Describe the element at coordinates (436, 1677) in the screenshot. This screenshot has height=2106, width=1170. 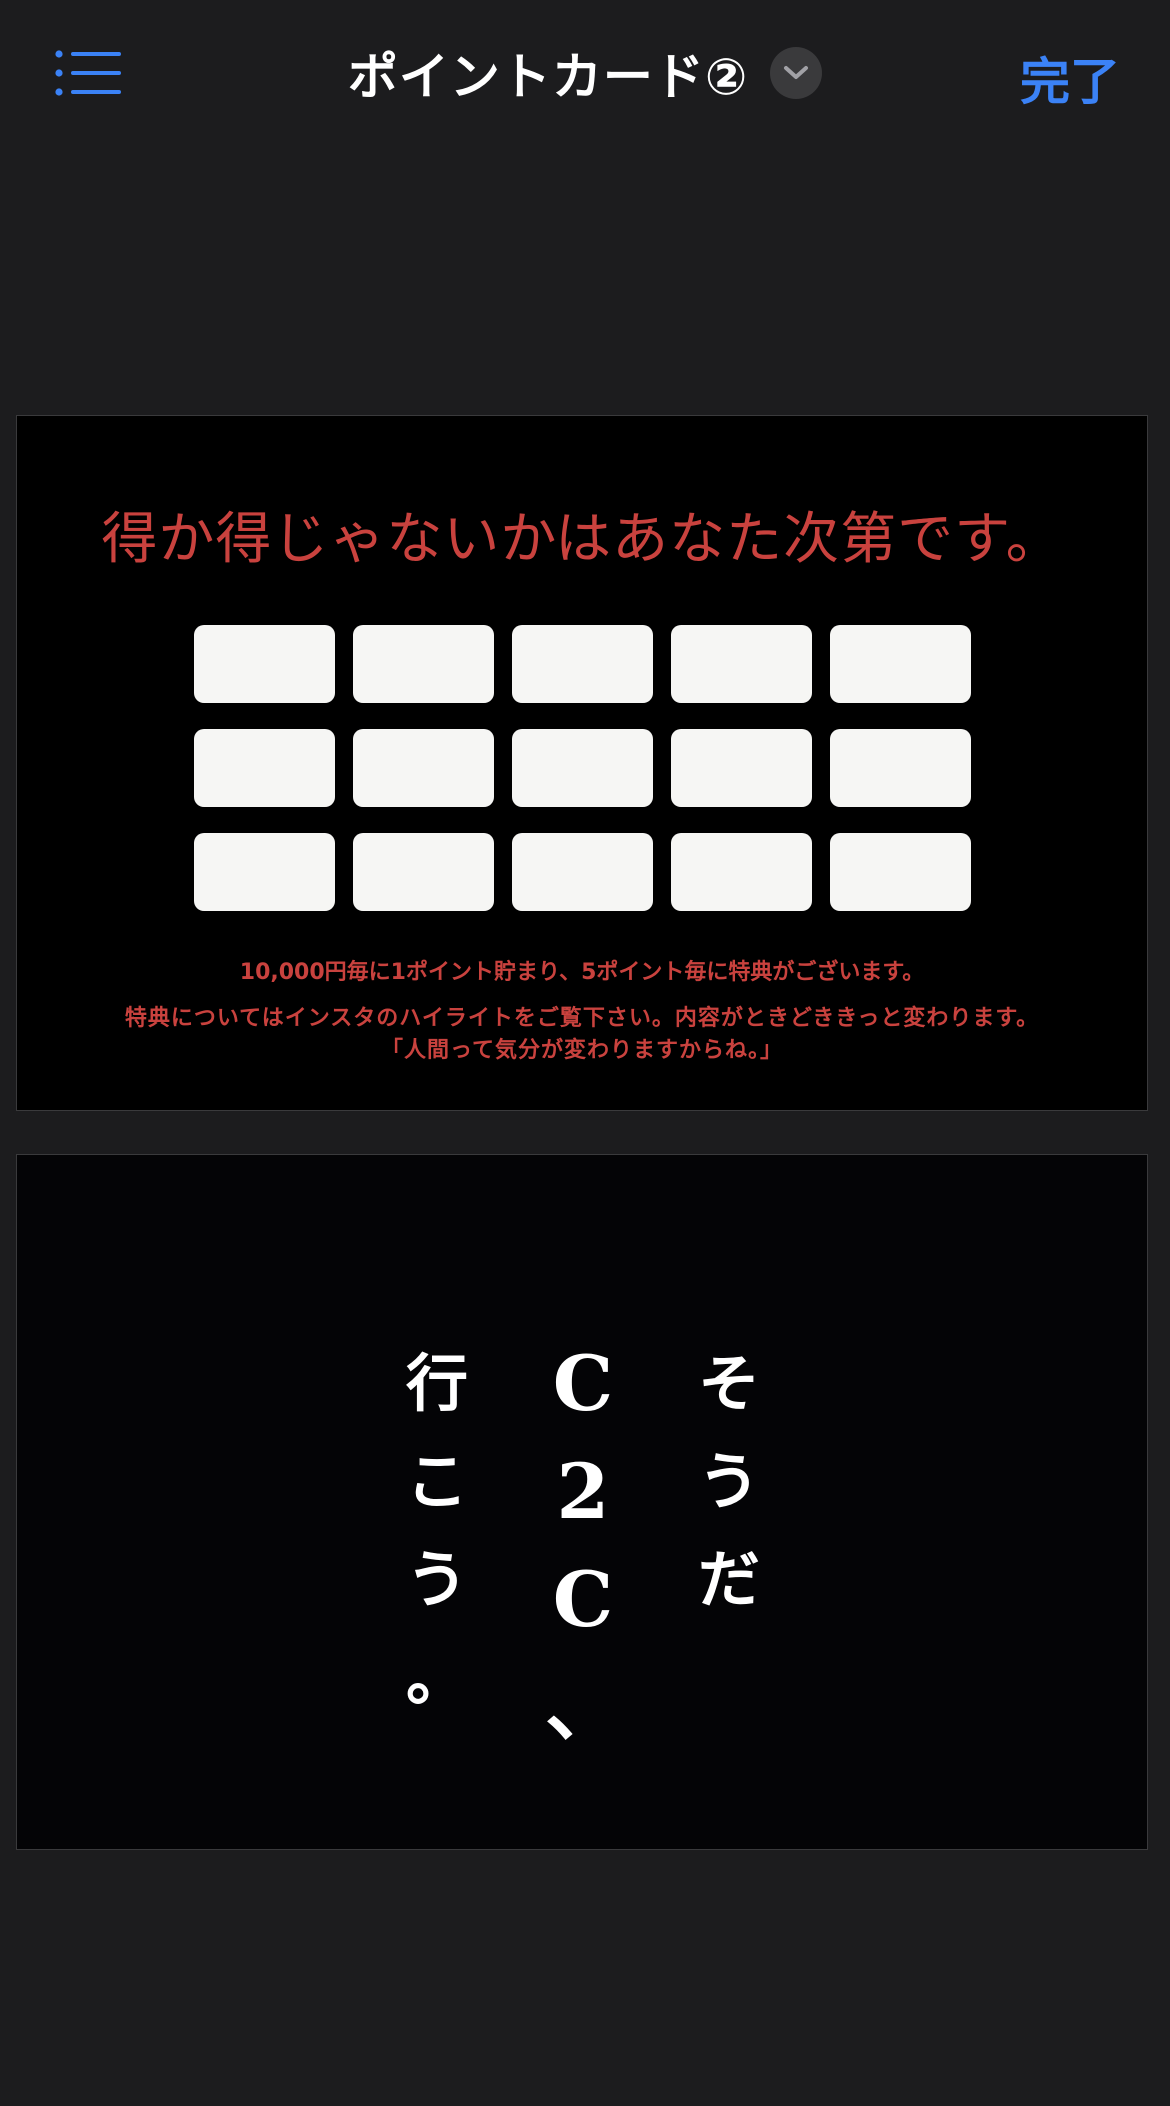
I see `vertical-text-char: 。` at that location.